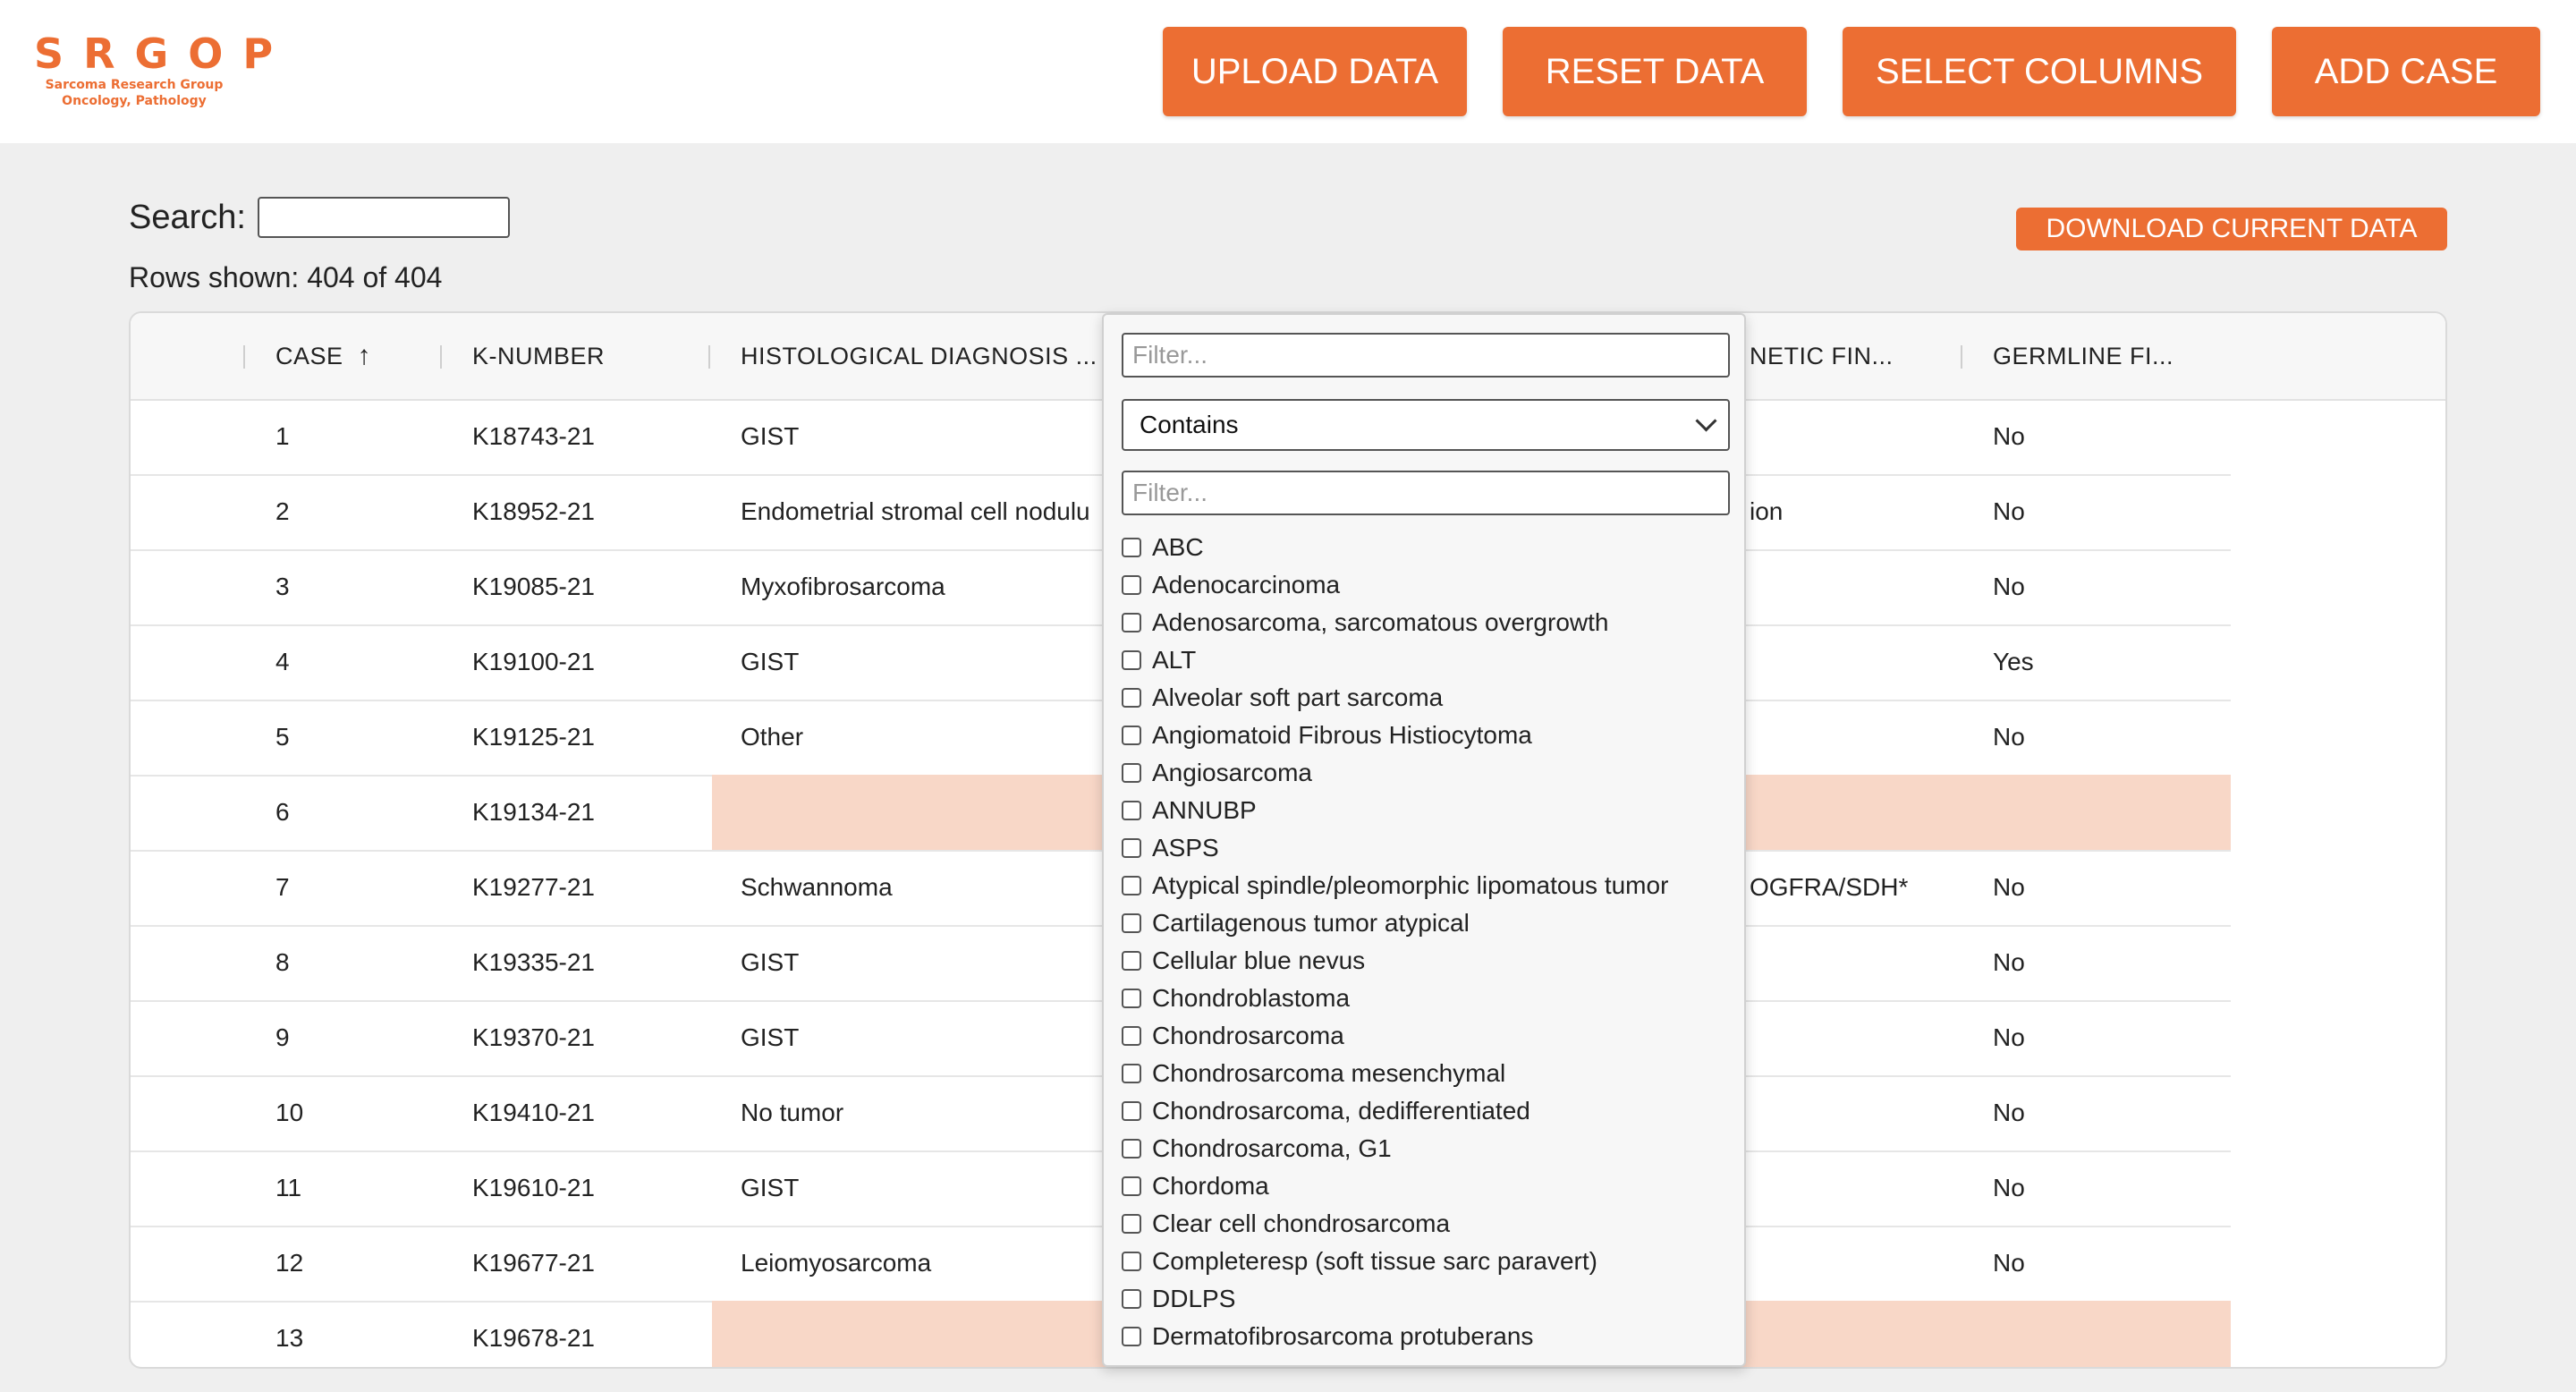 The width and height of the screenshot is (2576, 1392). Describe the element at coordinates (1231, 585) in the screenshot. I see `filter-option: Adenocarcinoma` at that location.